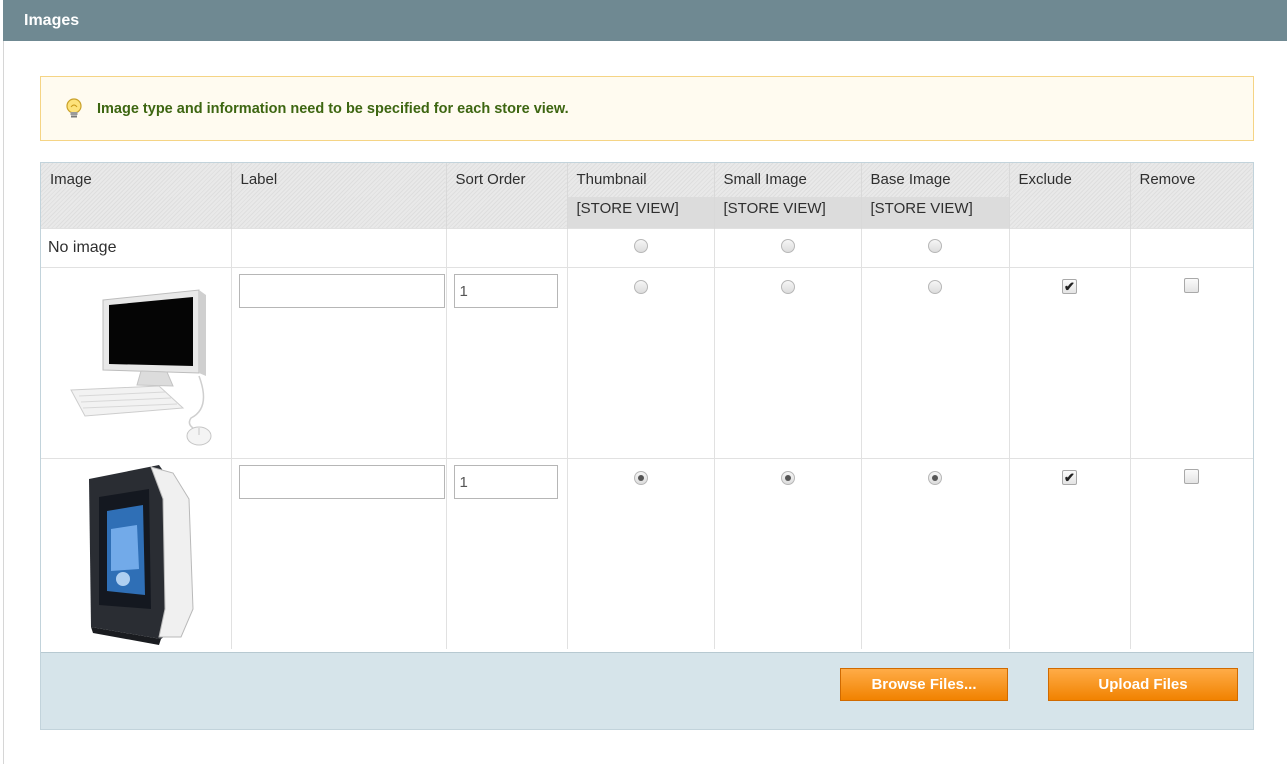  I want to click on col-label: Label, so click(339, 180).